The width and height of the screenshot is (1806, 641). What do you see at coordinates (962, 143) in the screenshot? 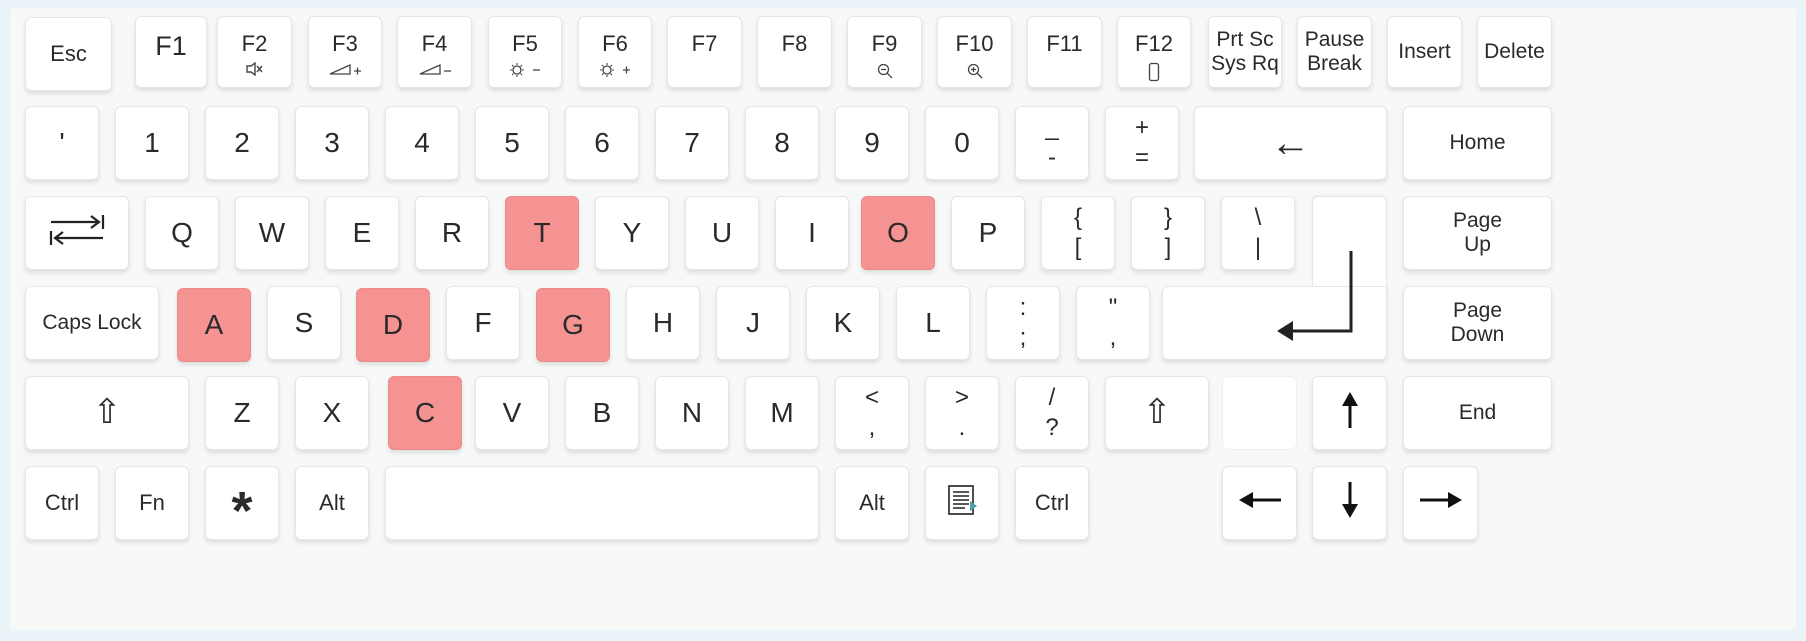
I see `key-0: 0` at bounding box center [962, 143].